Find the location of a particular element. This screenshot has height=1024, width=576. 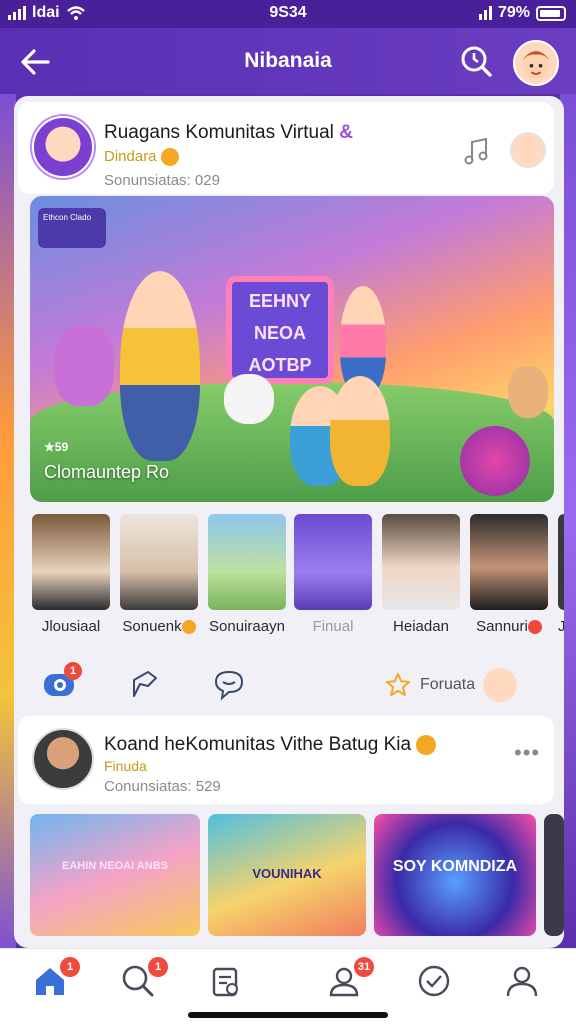

more-options-icon: ••• is located at coordinates (527, 753).